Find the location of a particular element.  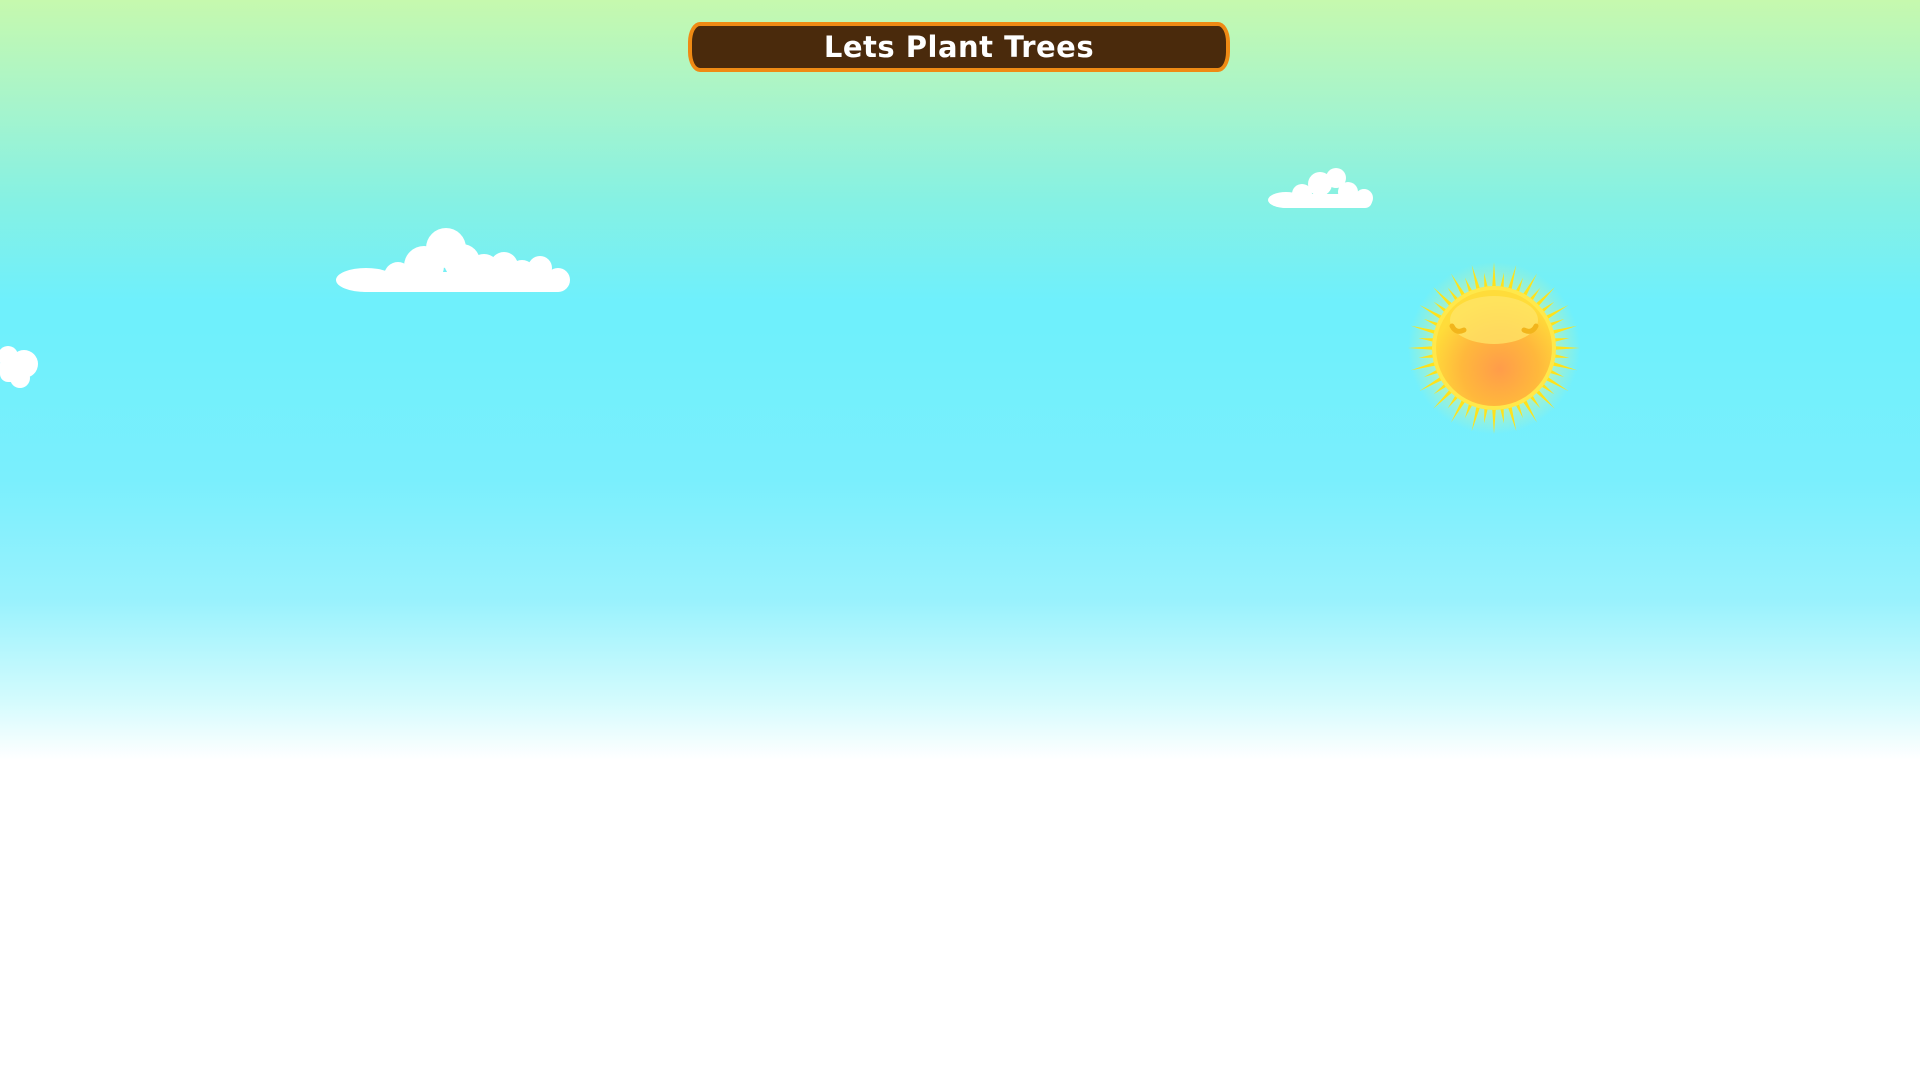

game-title: Lets Plant Trees is located at coordinates (959, 46).